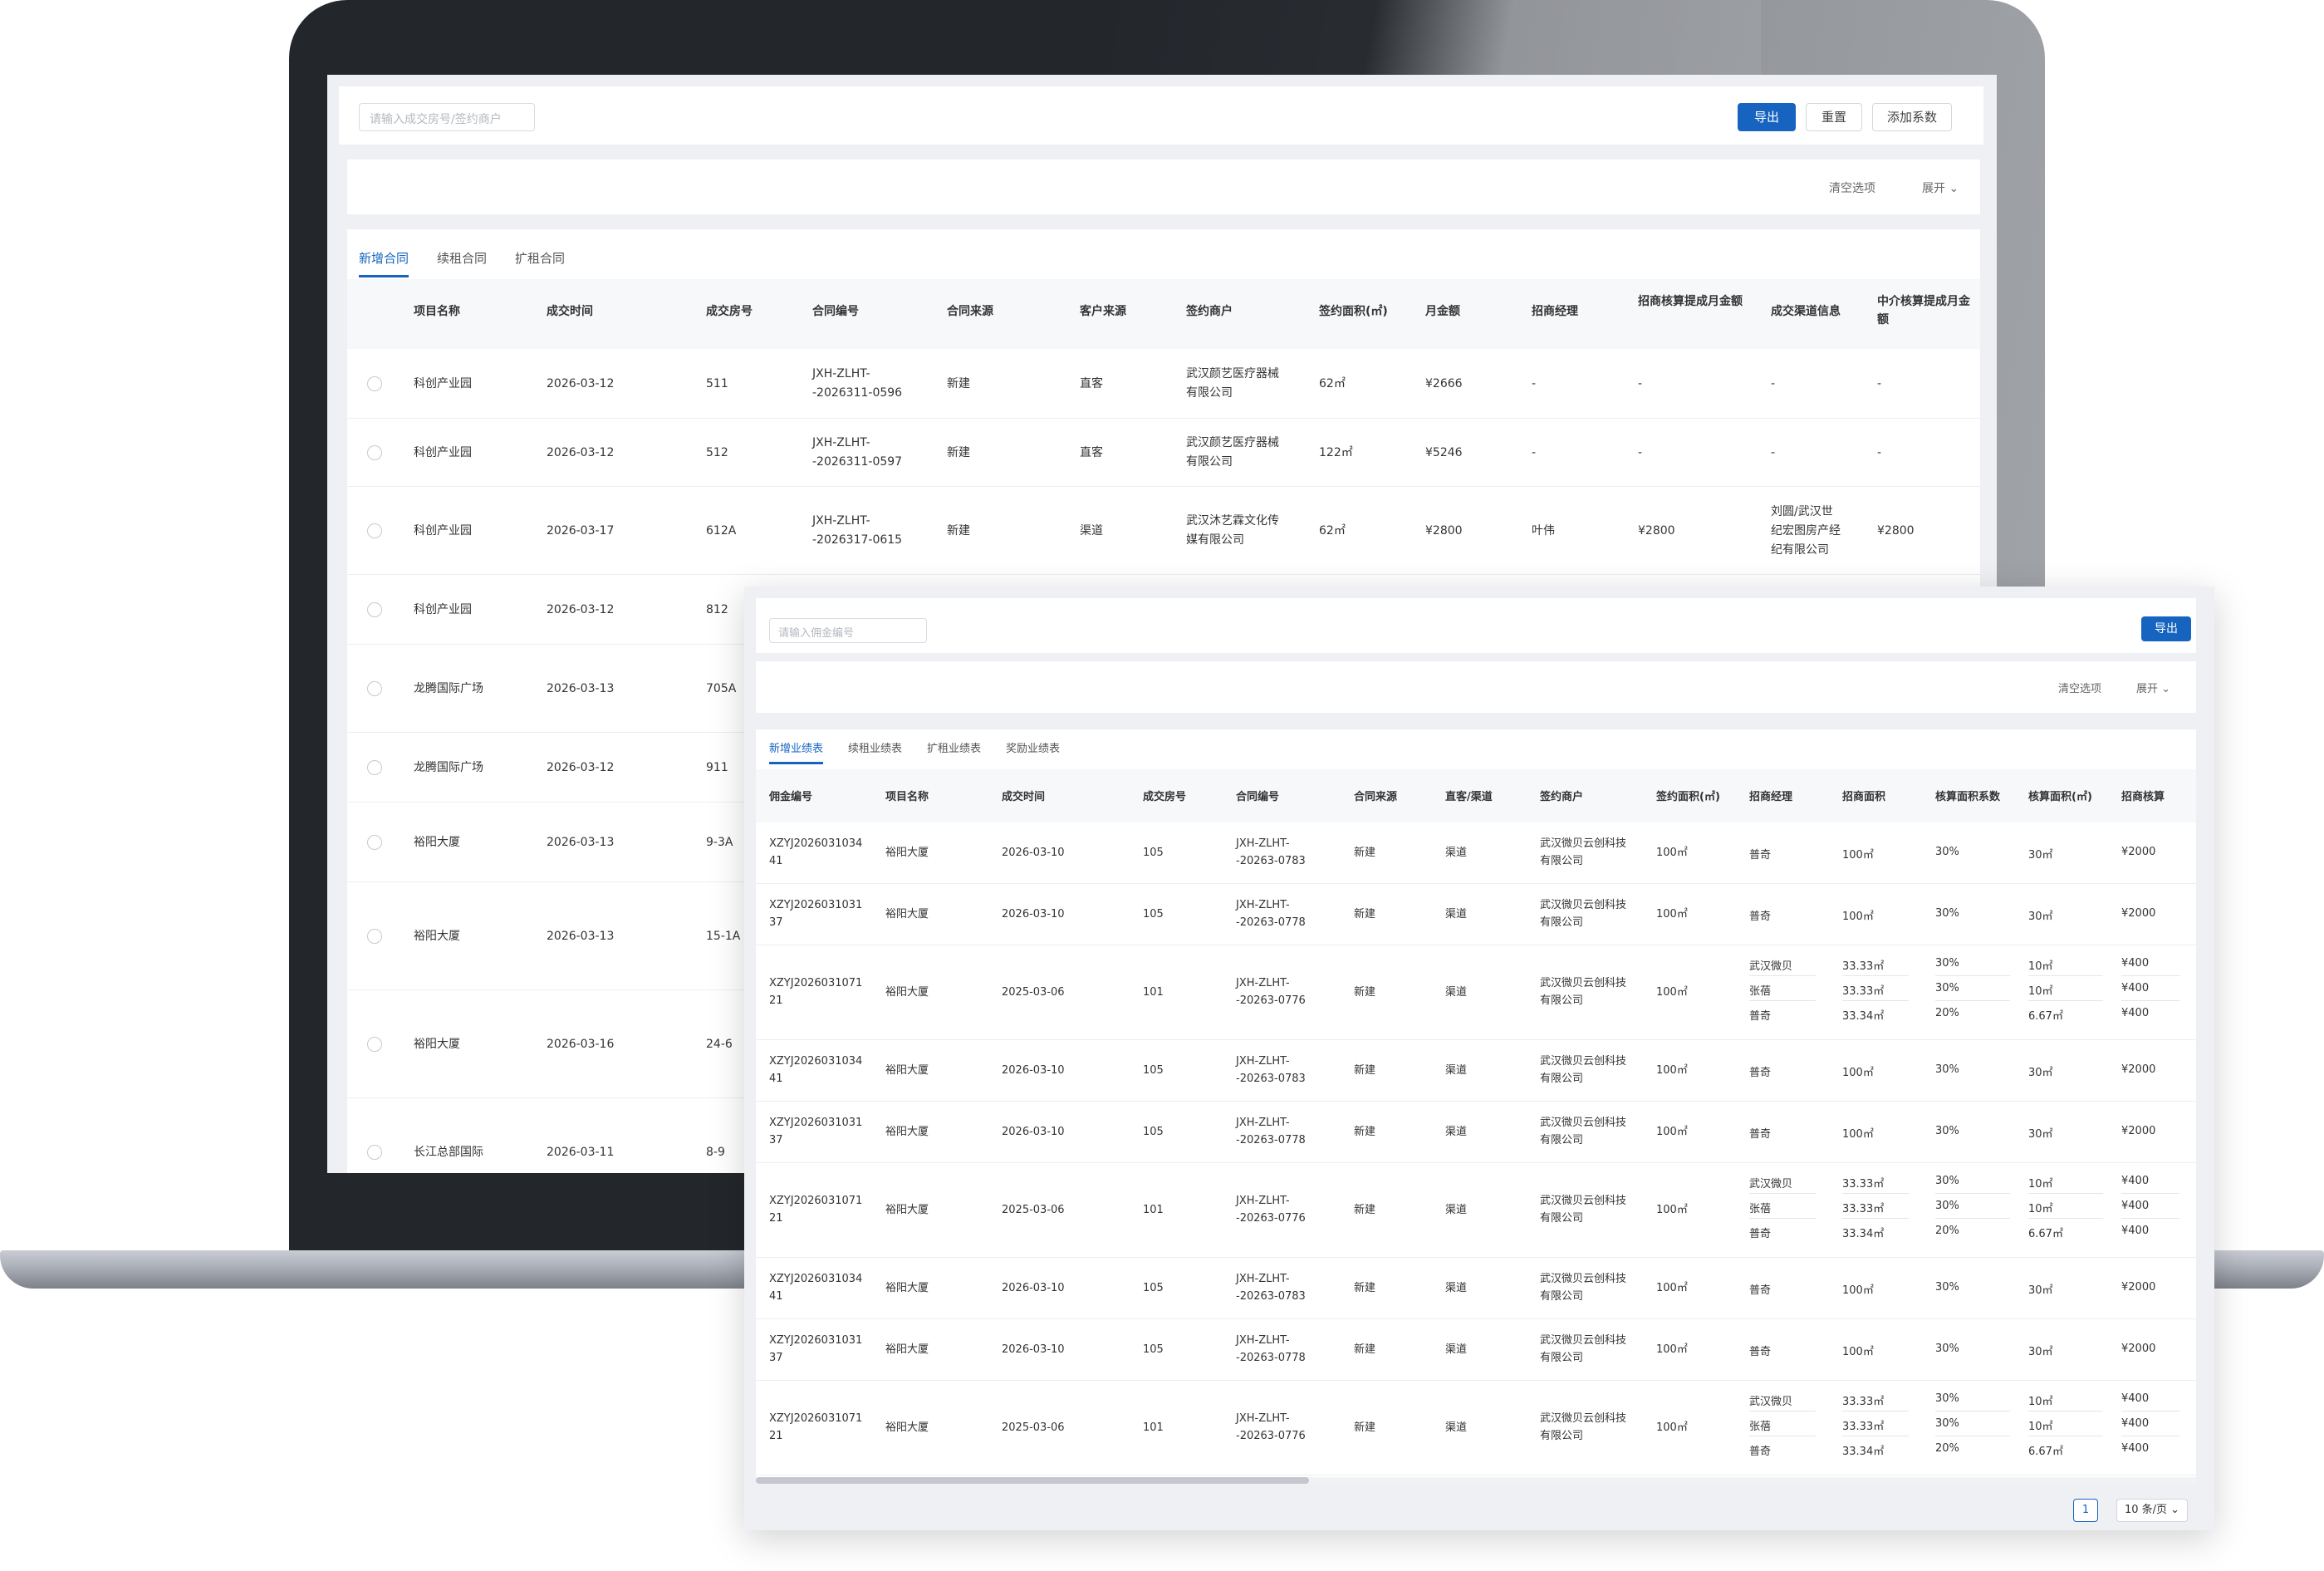 This screenshot has width=2324, height=1571. Describe the element at coordinates (2135, 963) in the screenshot. I see `sub-cell: ¥400` at that location.